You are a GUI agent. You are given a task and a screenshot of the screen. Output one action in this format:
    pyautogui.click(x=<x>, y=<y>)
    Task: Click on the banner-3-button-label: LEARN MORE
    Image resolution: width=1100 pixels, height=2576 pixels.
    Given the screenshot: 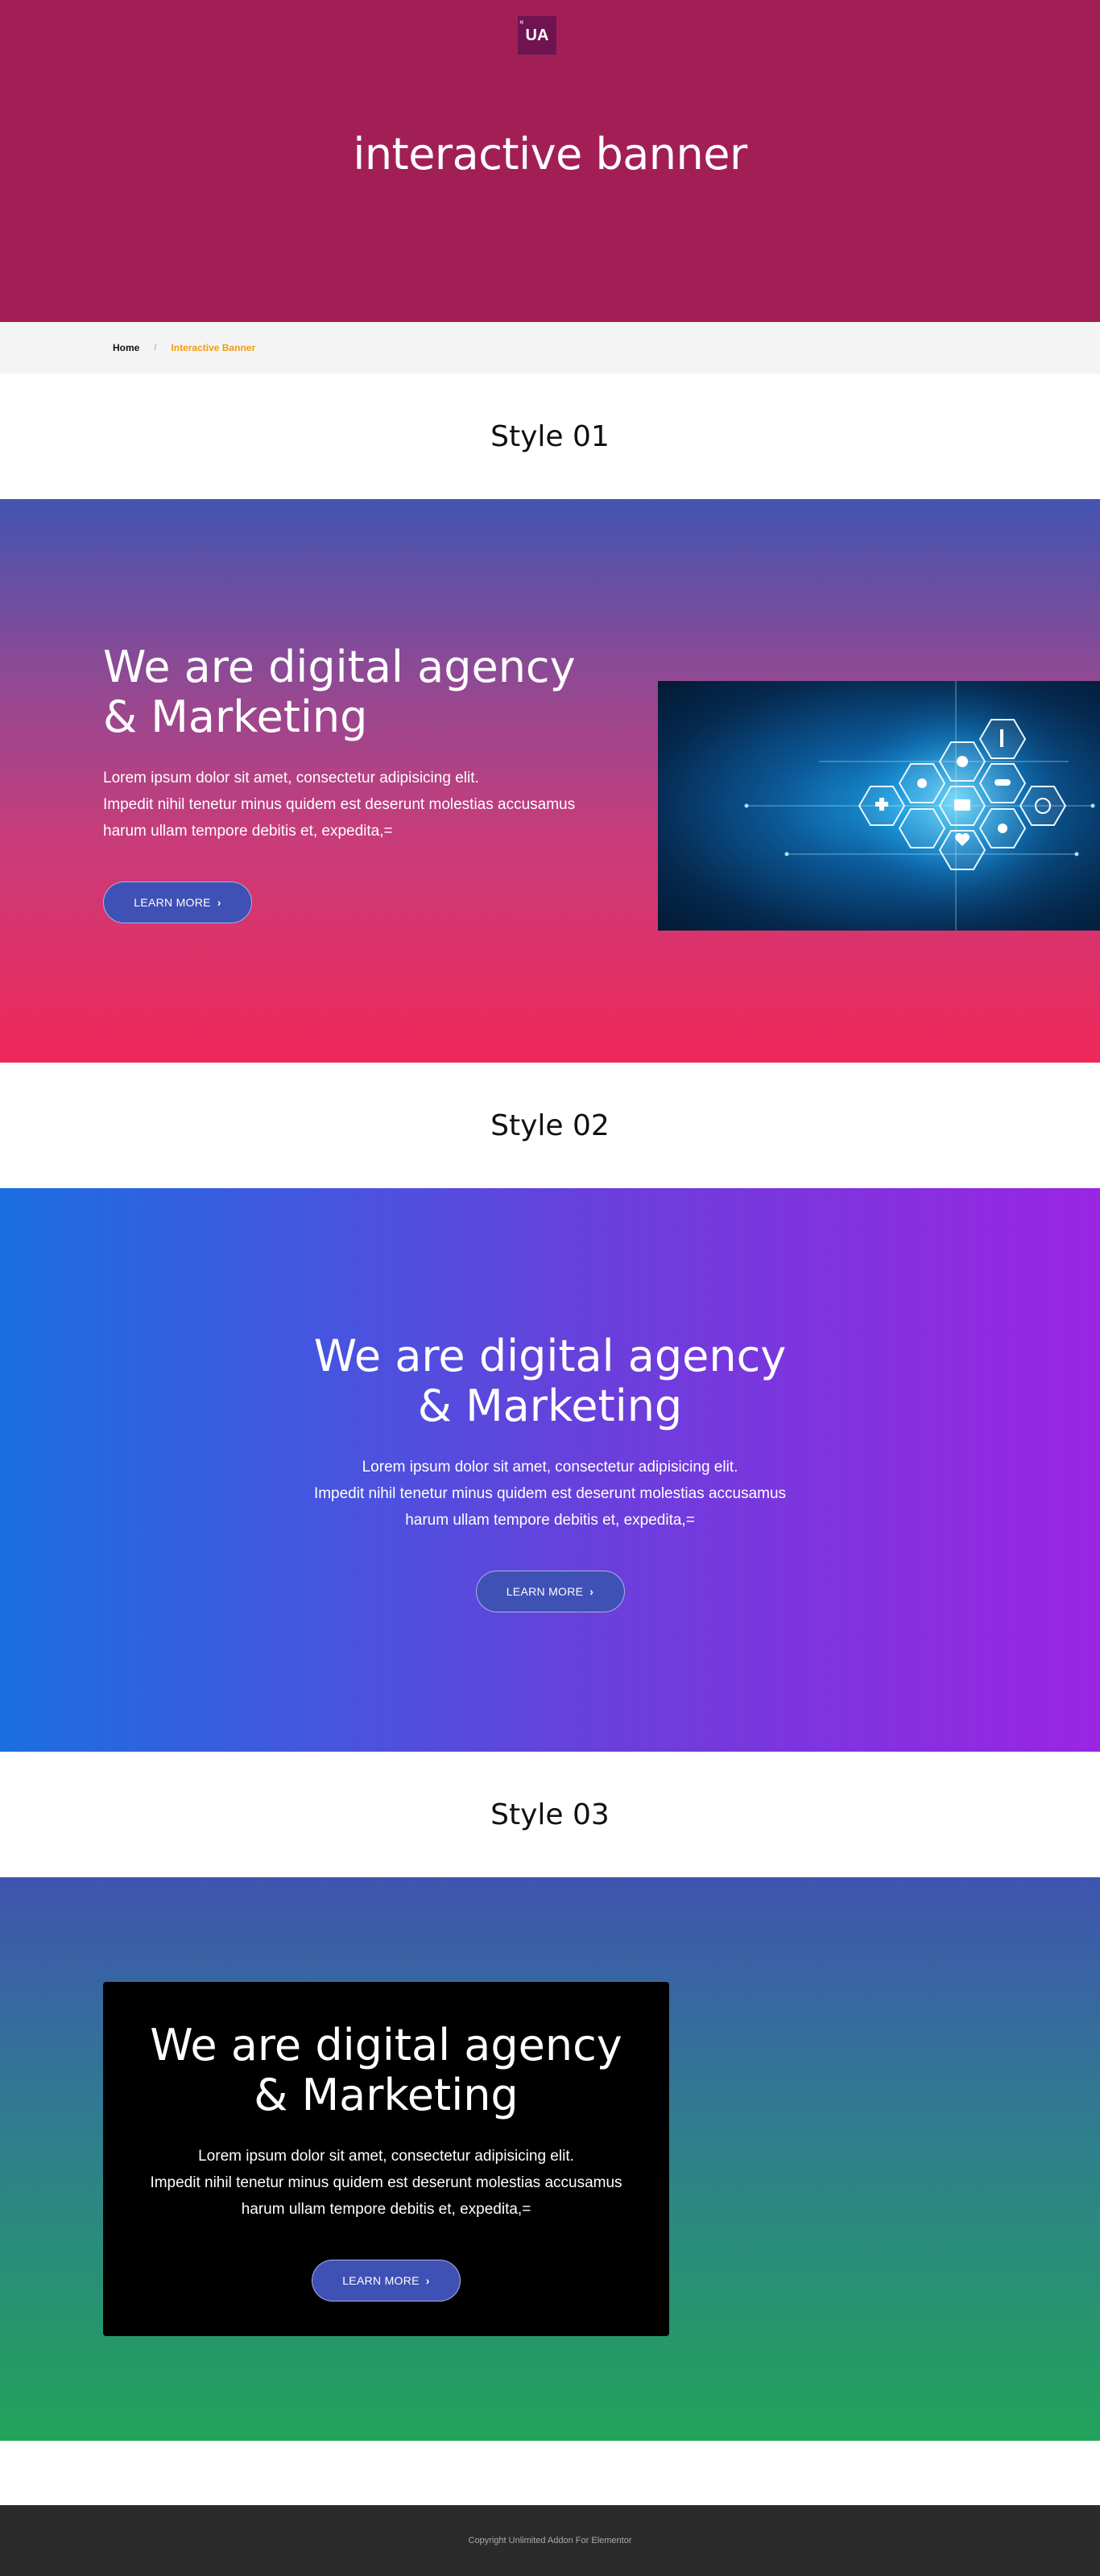 What is the action you would take?
    pyautogui.click(x=381, y=2280)
    